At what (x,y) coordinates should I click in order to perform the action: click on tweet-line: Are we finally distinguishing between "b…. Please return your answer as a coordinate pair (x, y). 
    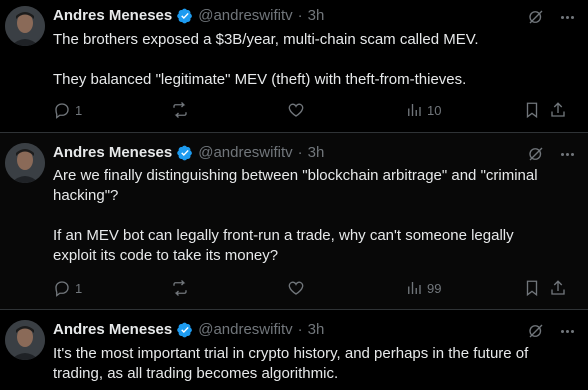
    Looking at the image, I should click on (295, 175).